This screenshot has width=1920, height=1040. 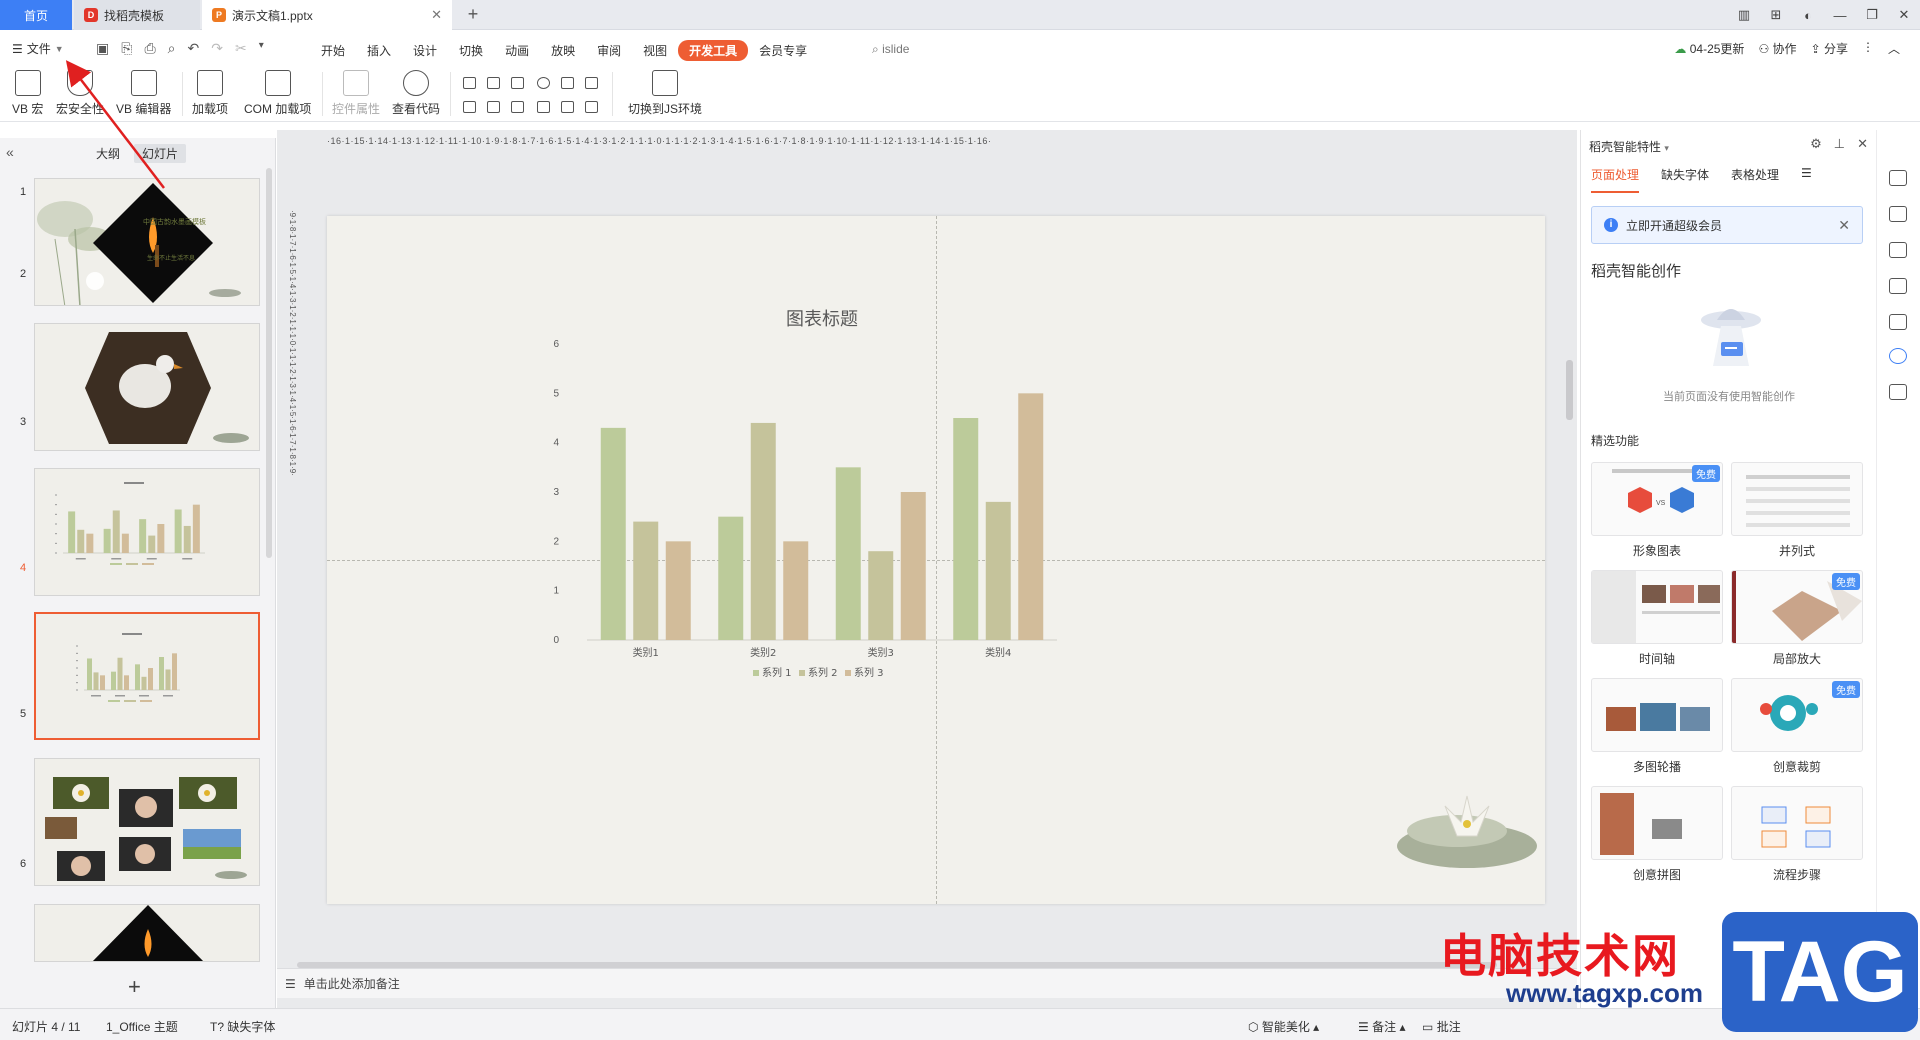 What do you see at coordinates (137, 15) in the screenshot?
I see `tab-templates: D 找稻壳模板` at bounding box center [137, 15].